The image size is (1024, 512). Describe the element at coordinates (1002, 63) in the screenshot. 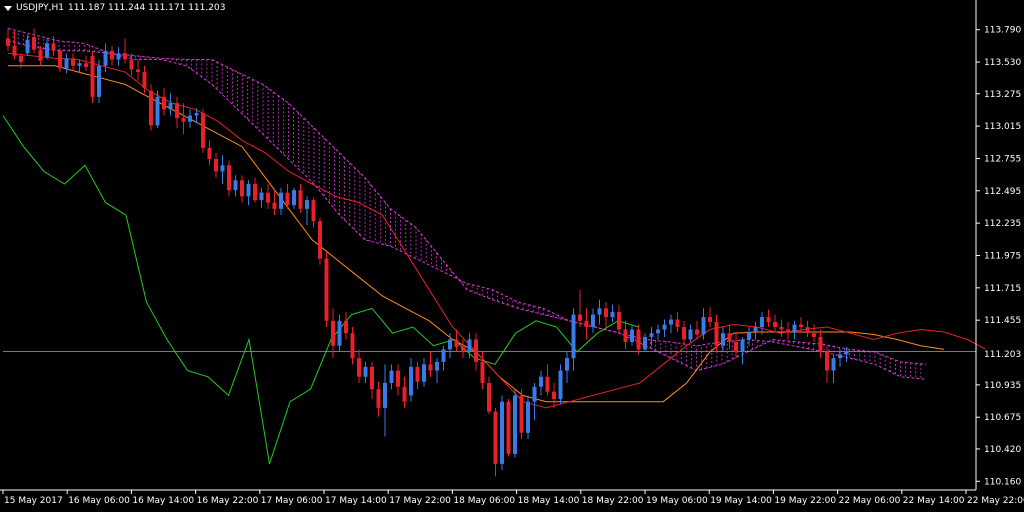

I see `y-tick-label: 113.530` at that location.